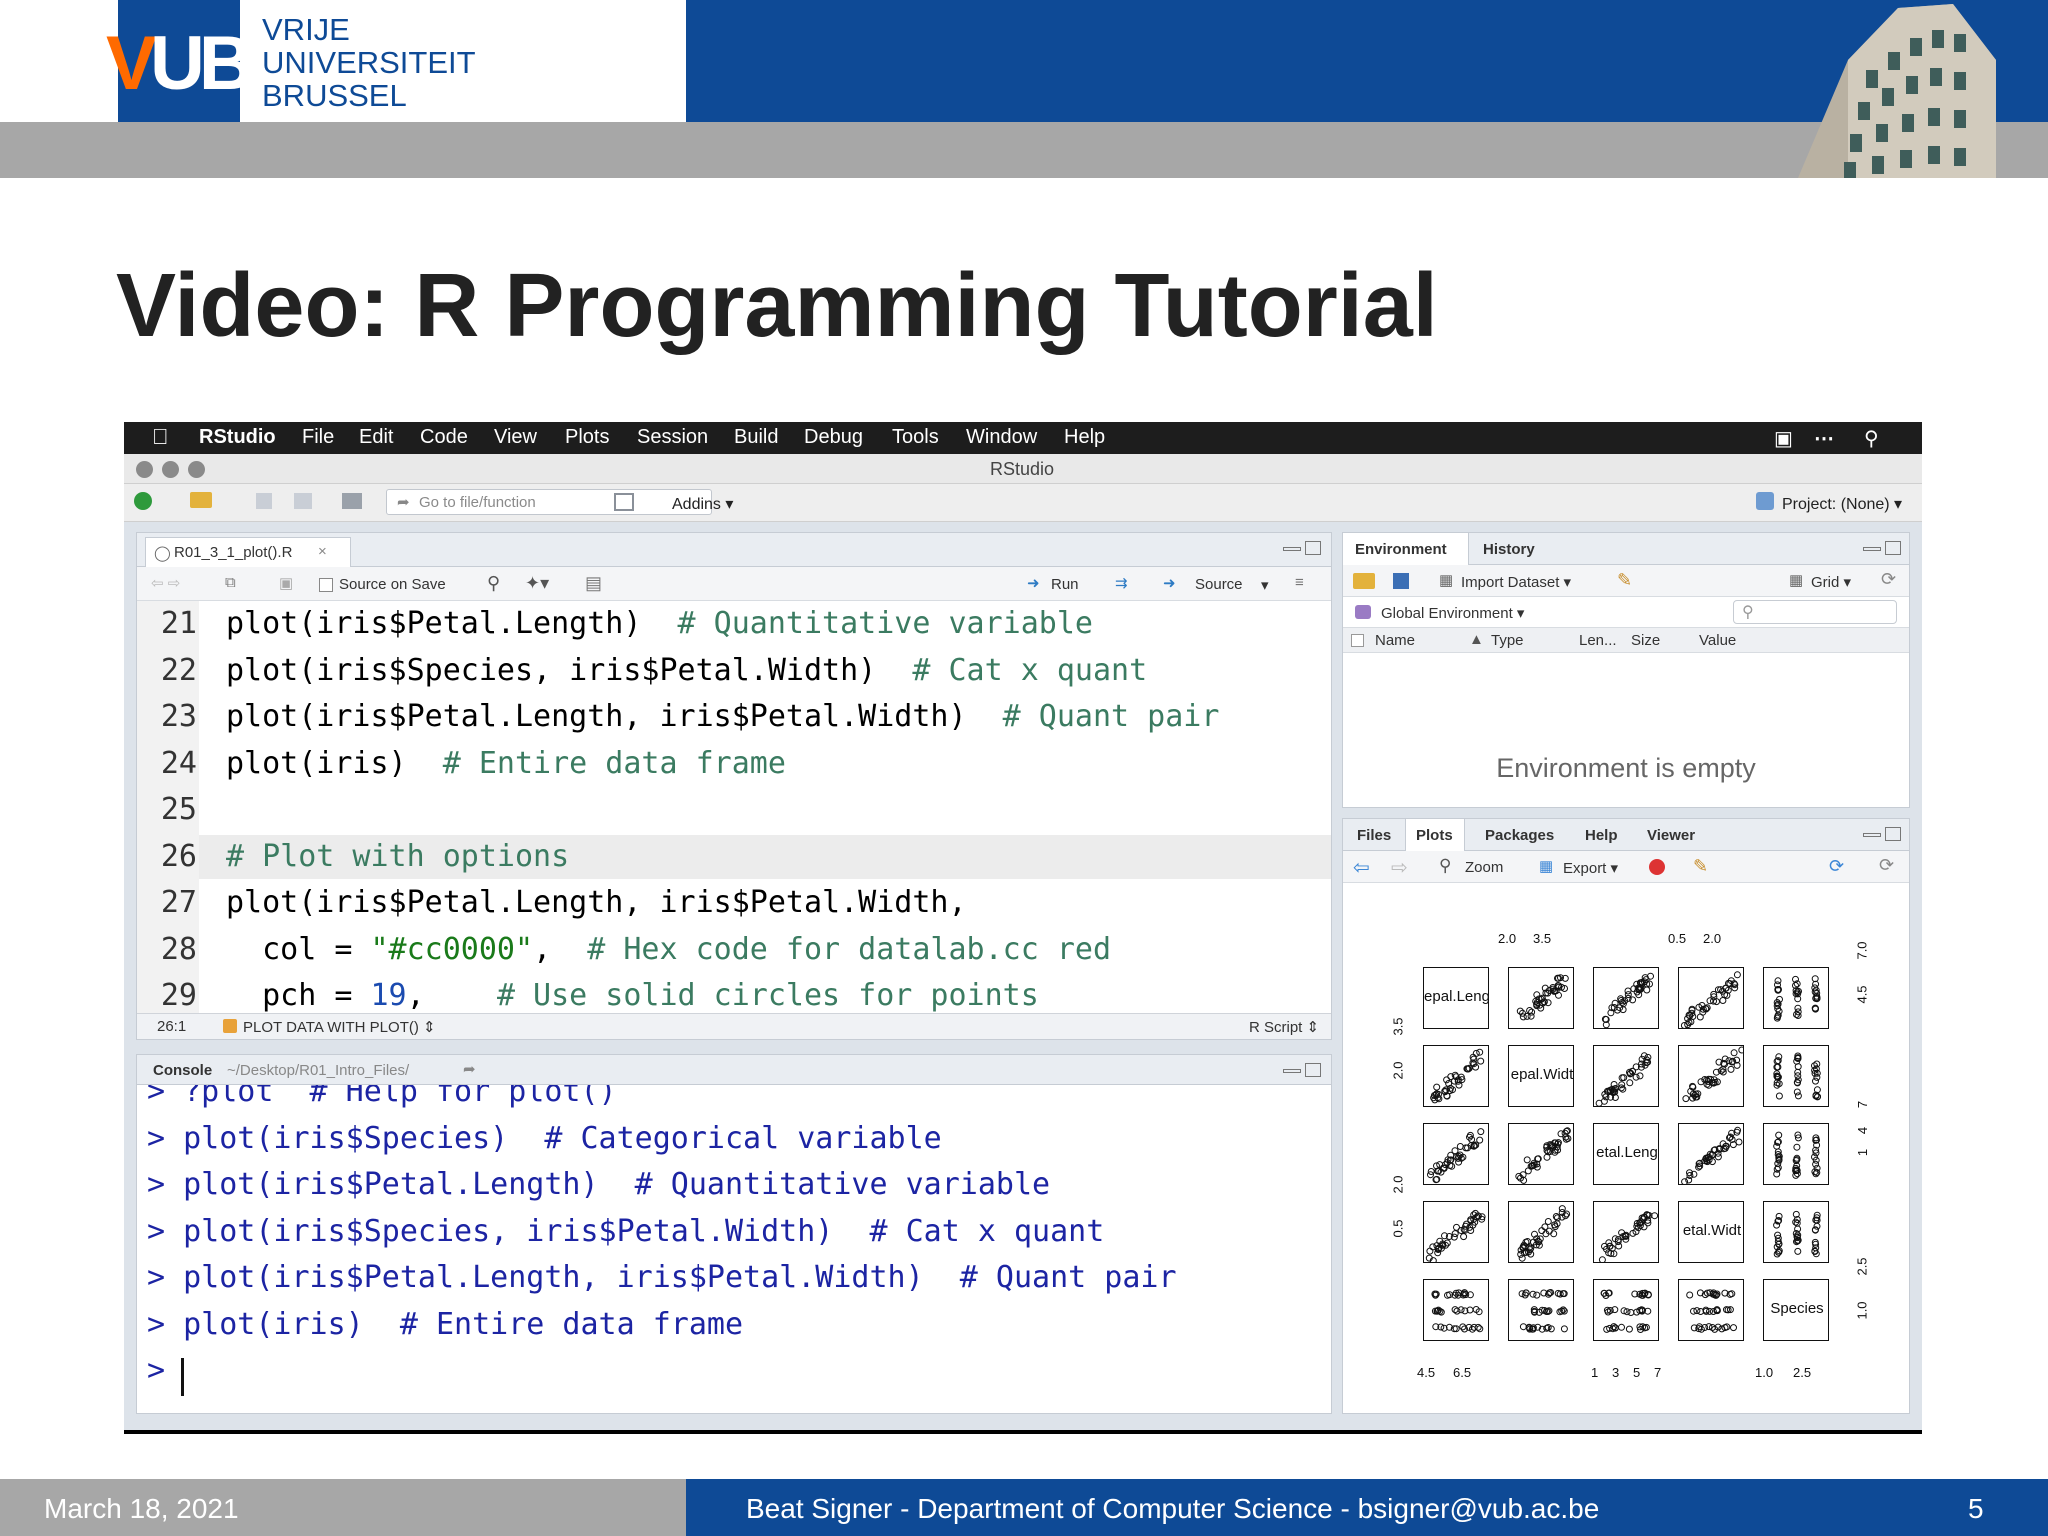  Describe the element at coordinates (1452, 613) in the screenshot. I see `global-environment-menu: Global Environment ▾` at that location.